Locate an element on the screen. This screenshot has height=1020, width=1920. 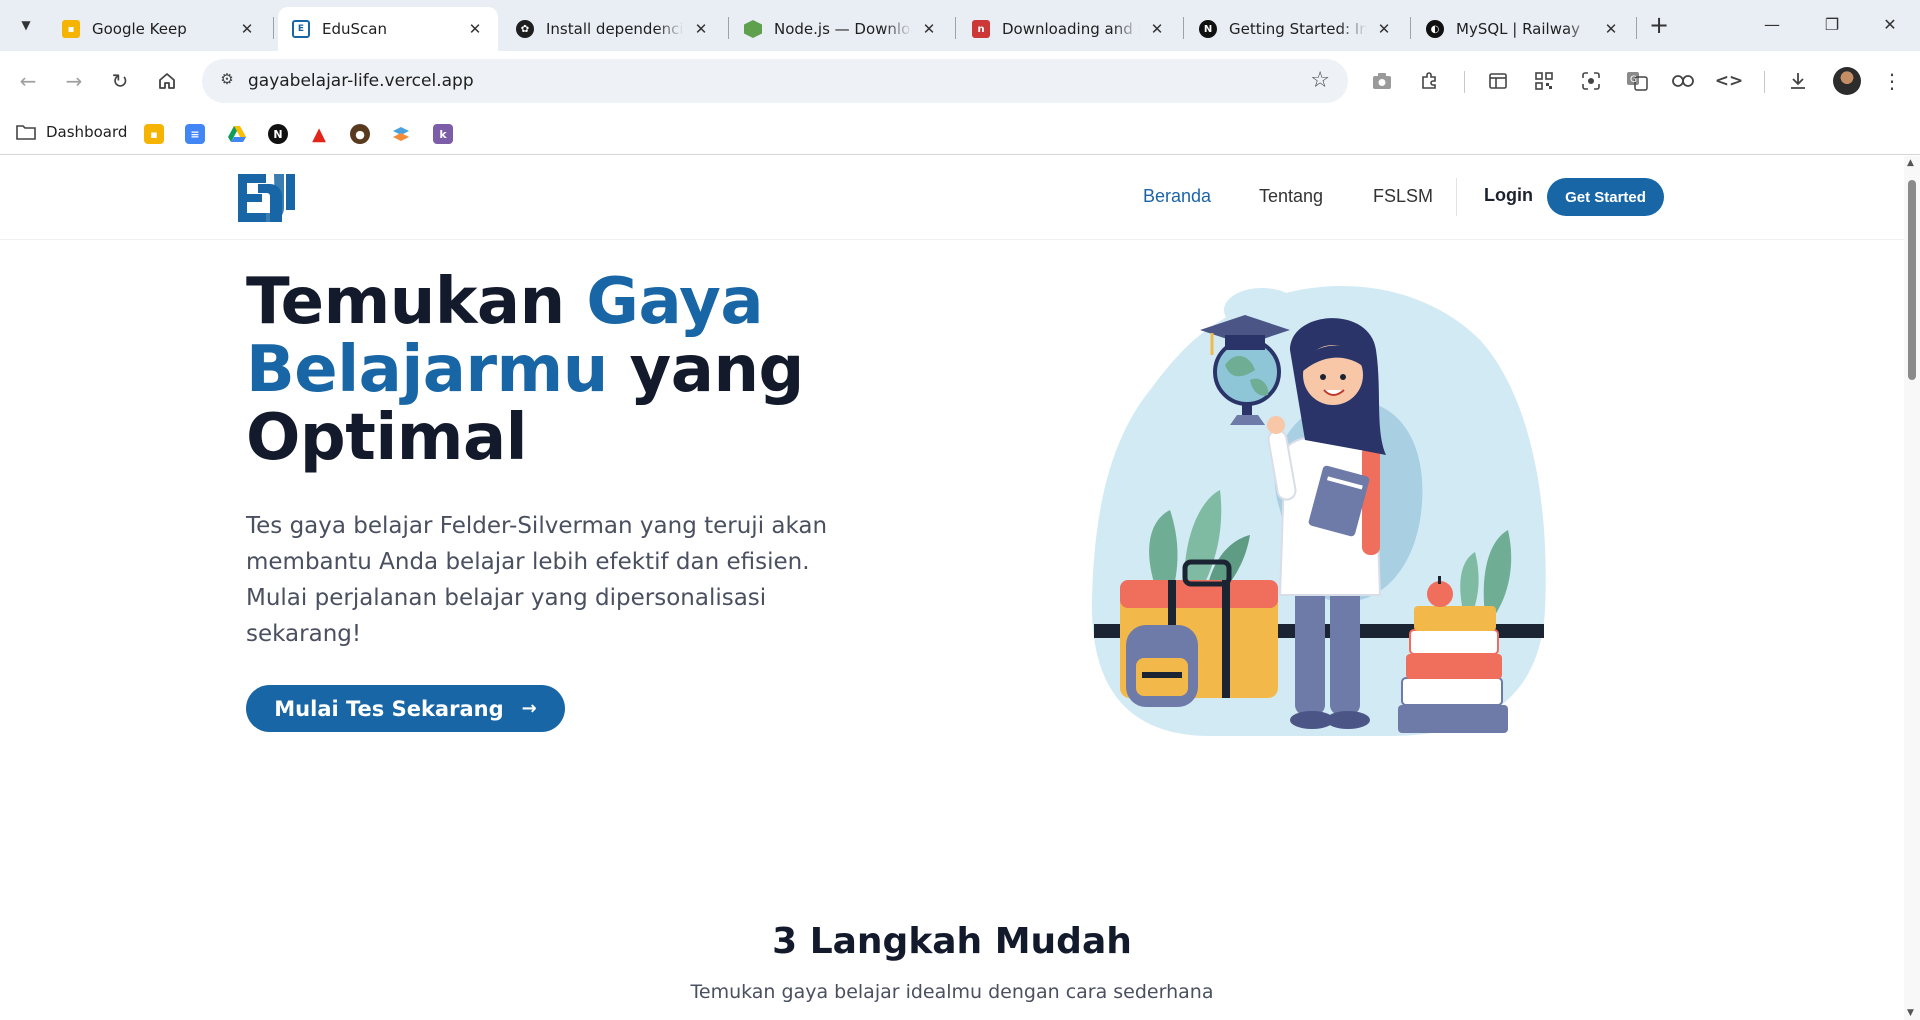
get-started-button: Get Started is located at coordinates (1605, 197).